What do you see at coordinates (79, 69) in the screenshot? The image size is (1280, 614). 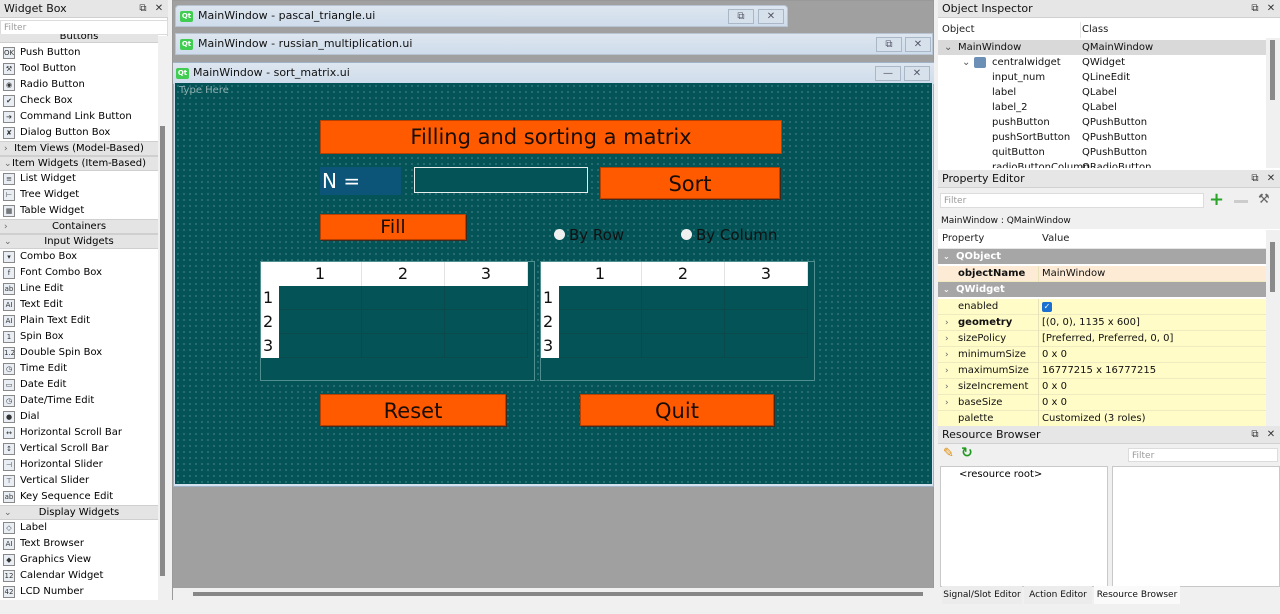 I see `widget-item-tool-button: ⚒ Tool Button` at bounding box center [79, 69].